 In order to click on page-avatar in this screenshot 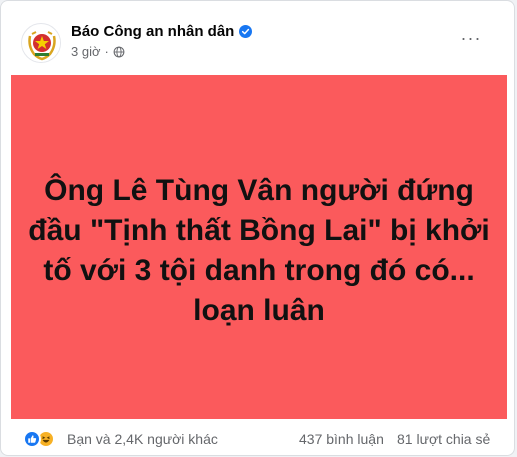, I will do `click(41, 43)`.